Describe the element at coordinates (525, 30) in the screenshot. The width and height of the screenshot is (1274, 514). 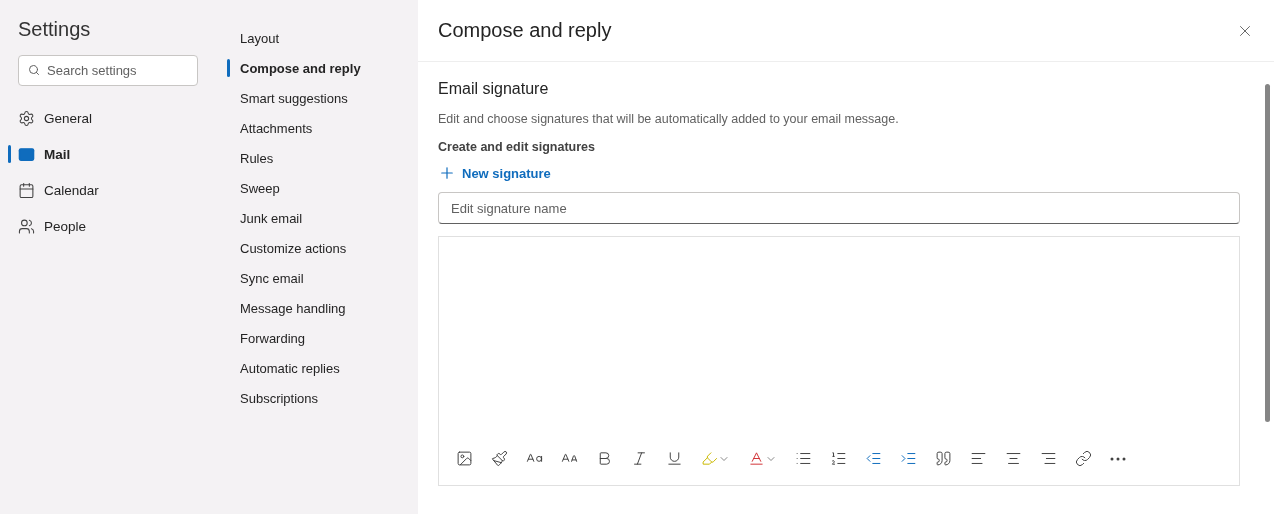
I see `panel-title: Compose and reply` at that location.